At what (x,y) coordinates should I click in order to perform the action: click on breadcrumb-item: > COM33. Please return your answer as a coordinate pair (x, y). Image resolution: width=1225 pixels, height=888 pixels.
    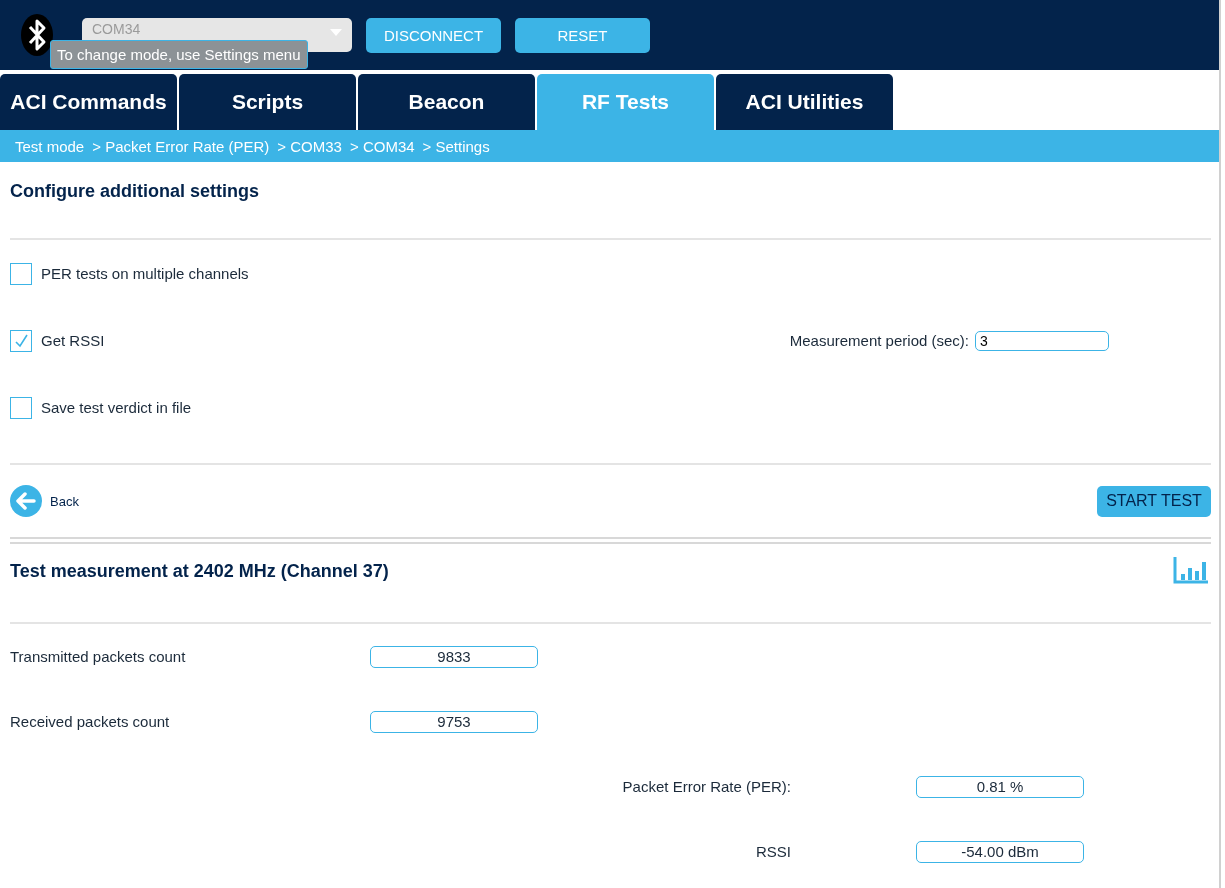
    Looking at the image, I should click on (309, 146).